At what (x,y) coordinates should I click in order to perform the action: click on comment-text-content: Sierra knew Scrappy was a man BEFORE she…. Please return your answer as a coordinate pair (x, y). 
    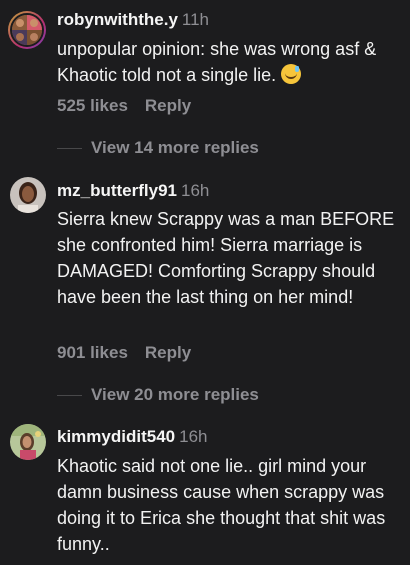
    Looking at the image, I should click on (226, 258).